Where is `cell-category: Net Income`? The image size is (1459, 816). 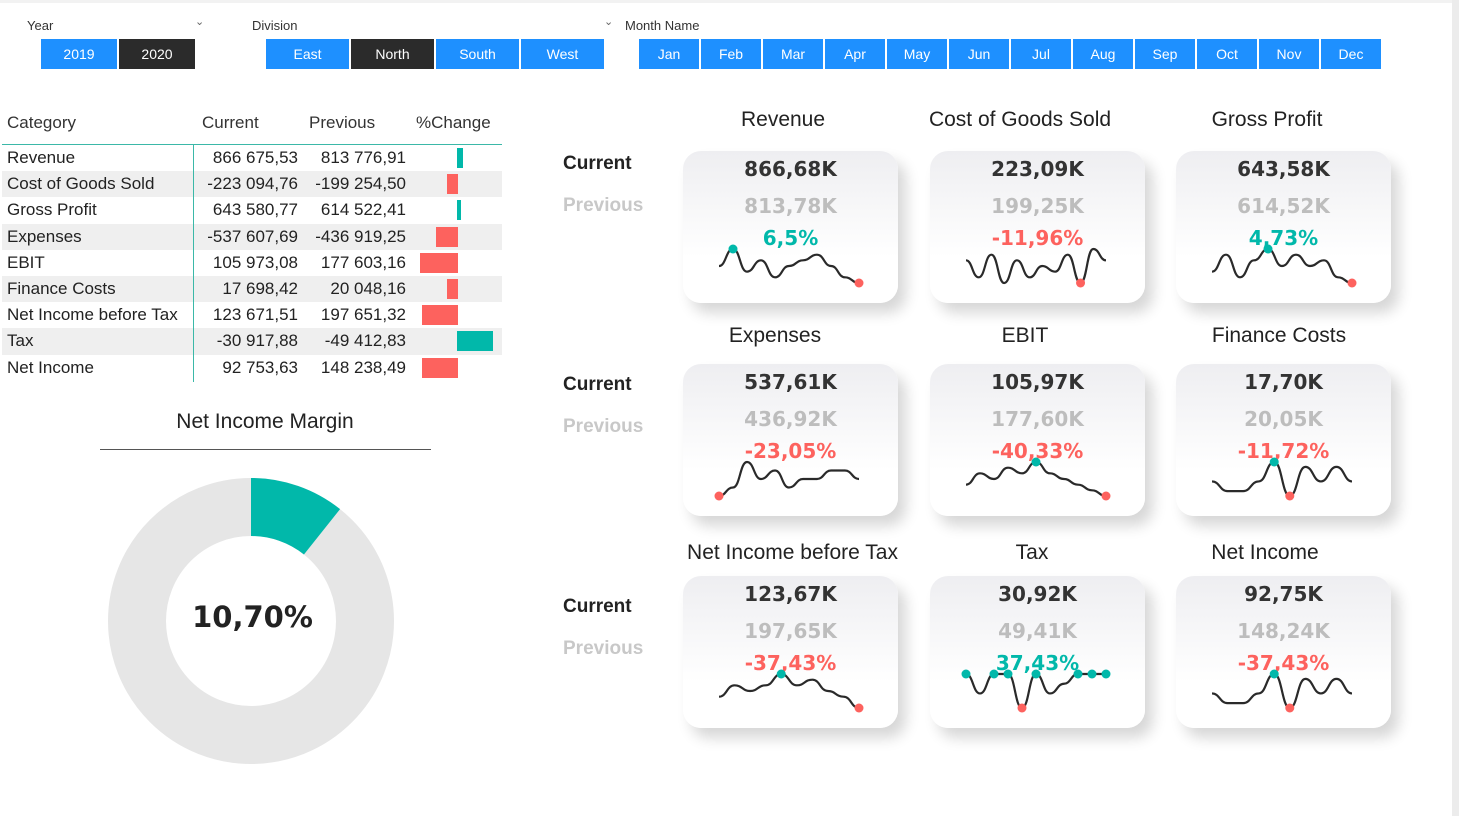 cell-category: Net Income is located at coordinates (50, 367).